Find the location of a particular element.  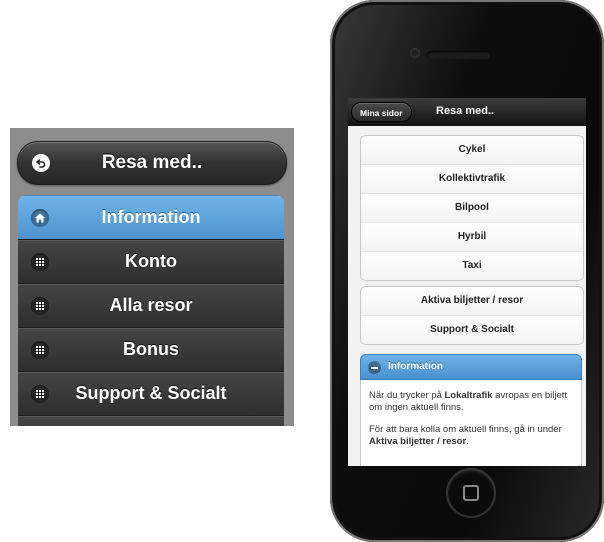

camera-icon is located at coordinates (415, 53).